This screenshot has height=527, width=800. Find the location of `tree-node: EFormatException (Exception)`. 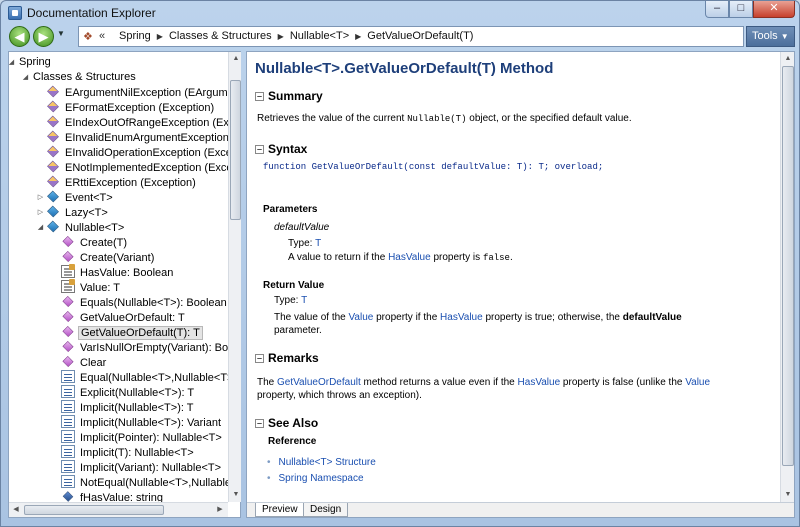

tree-node: EFormatException (Exception) is located at coordinates (131, 107).